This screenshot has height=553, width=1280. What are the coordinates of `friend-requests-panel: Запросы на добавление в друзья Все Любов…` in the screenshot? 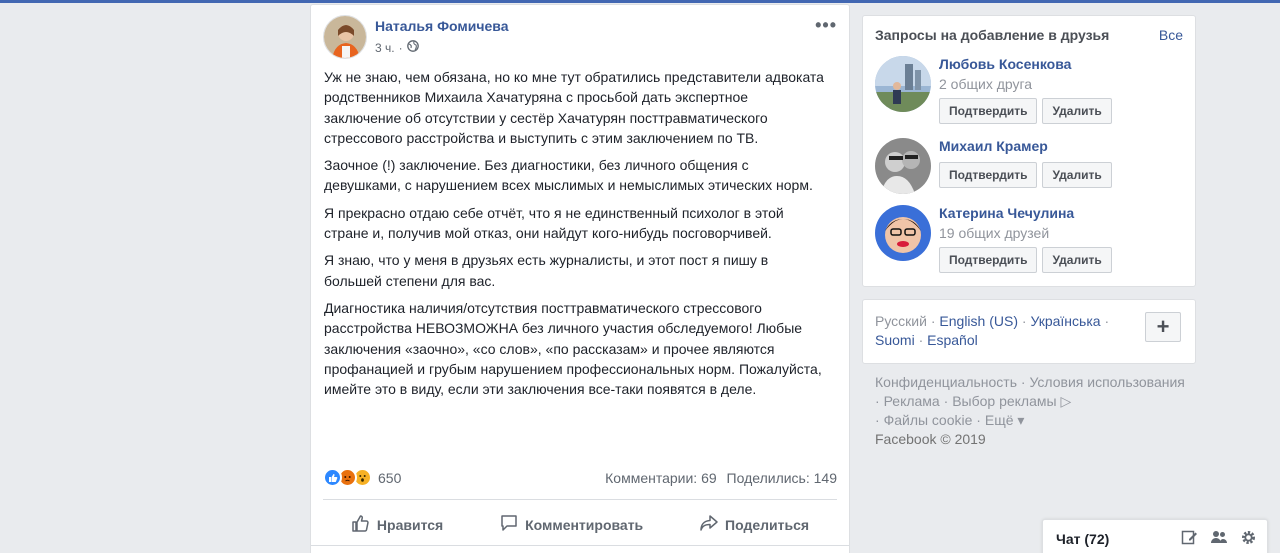 It's located at (1029, 151).